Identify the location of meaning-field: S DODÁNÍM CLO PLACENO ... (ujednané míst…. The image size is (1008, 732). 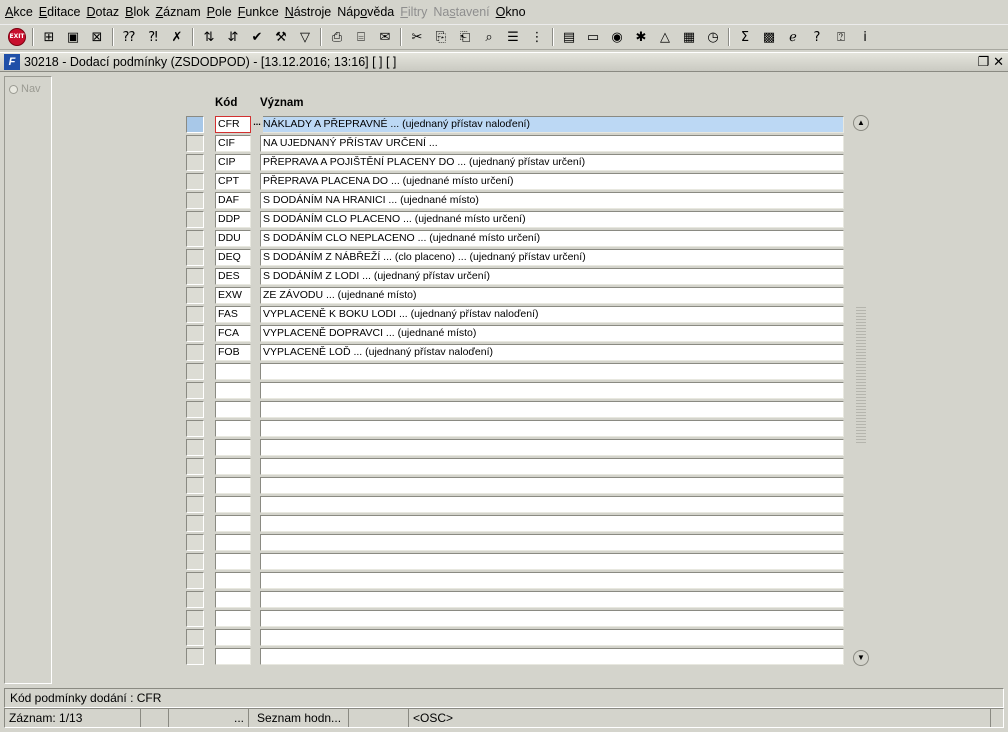
(552, 219).